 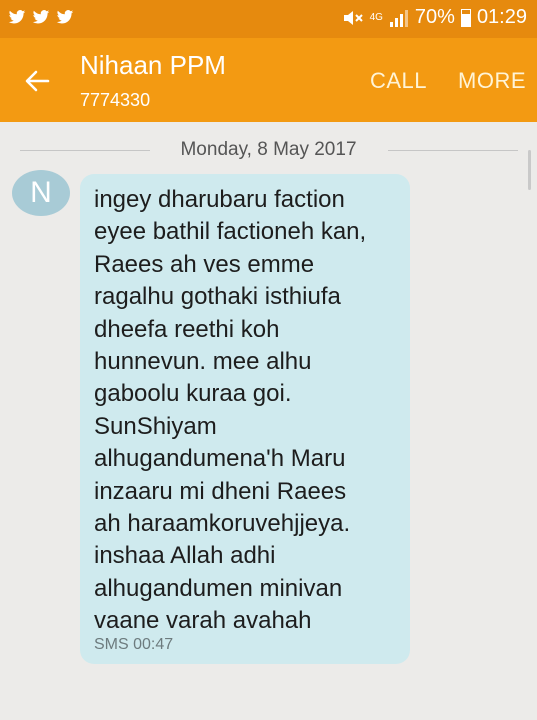 I want to click on more-button: MORE, so click(x=492, y=81).